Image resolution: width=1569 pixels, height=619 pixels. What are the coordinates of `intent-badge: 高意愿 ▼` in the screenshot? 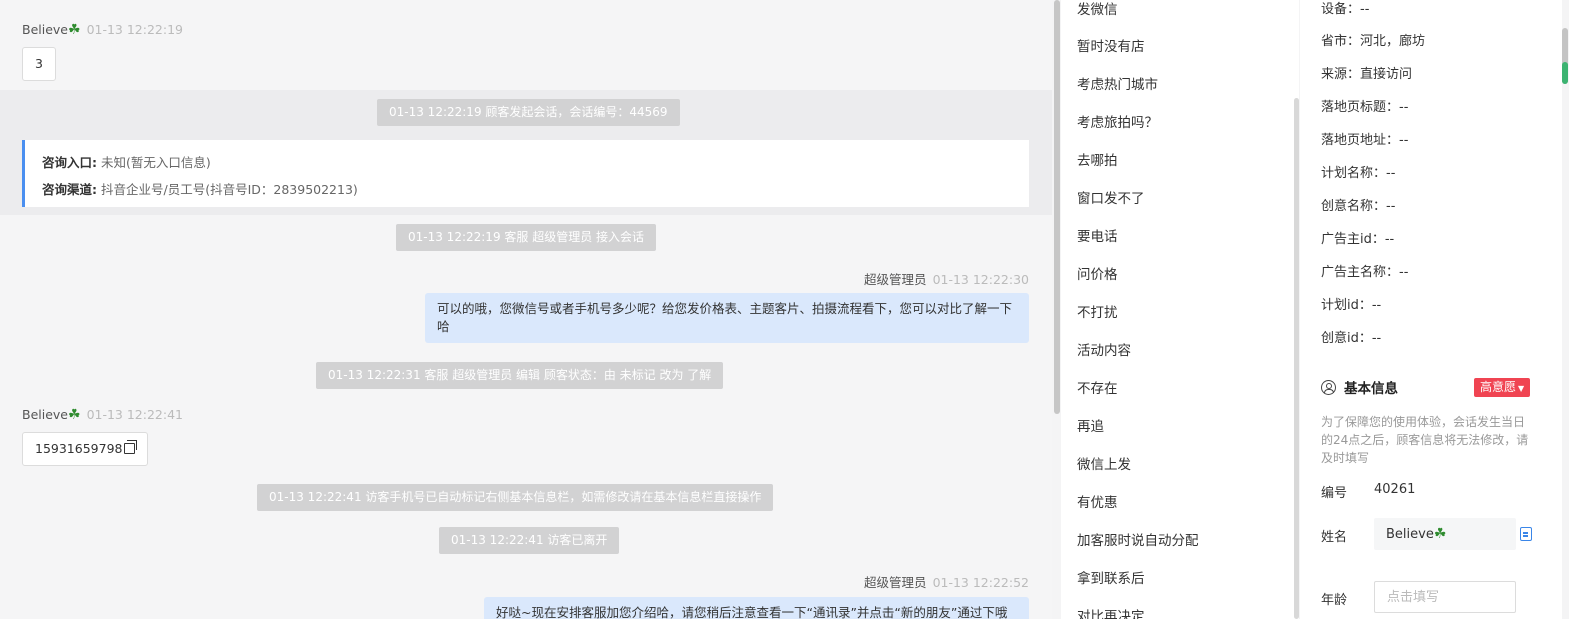 It's located at (1502, 387).